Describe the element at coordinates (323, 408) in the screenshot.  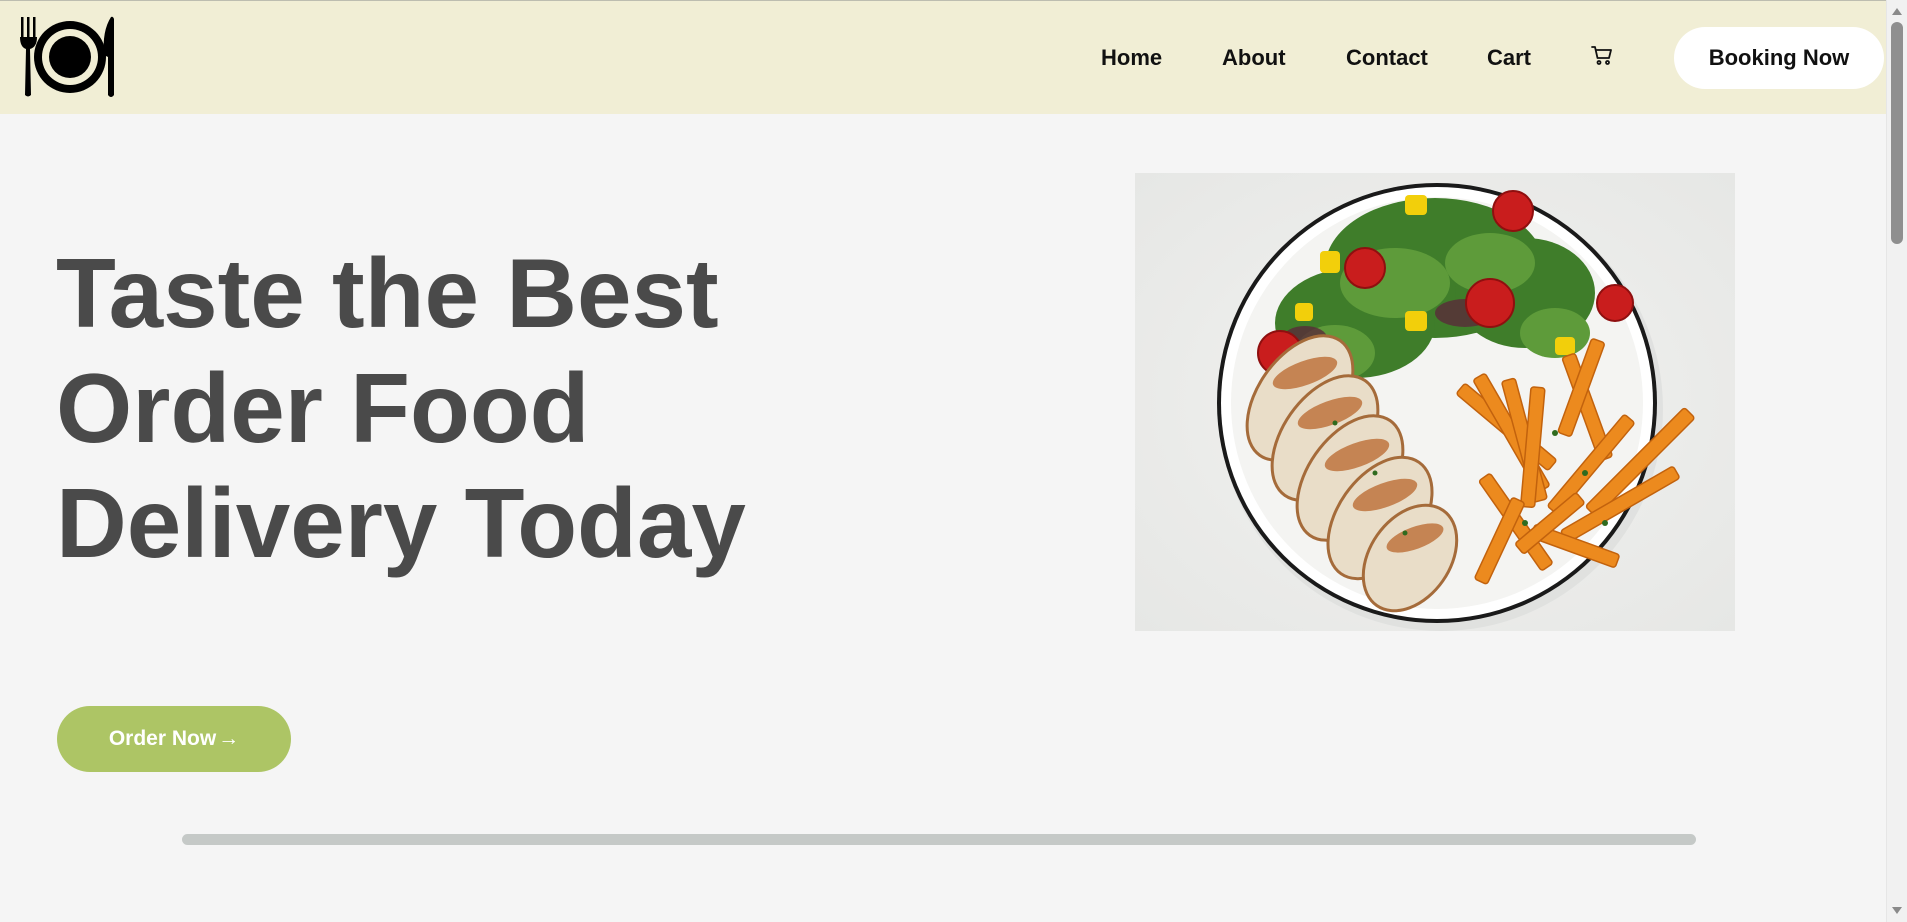
I see `hero-title-line-2: Order Food` at that location.